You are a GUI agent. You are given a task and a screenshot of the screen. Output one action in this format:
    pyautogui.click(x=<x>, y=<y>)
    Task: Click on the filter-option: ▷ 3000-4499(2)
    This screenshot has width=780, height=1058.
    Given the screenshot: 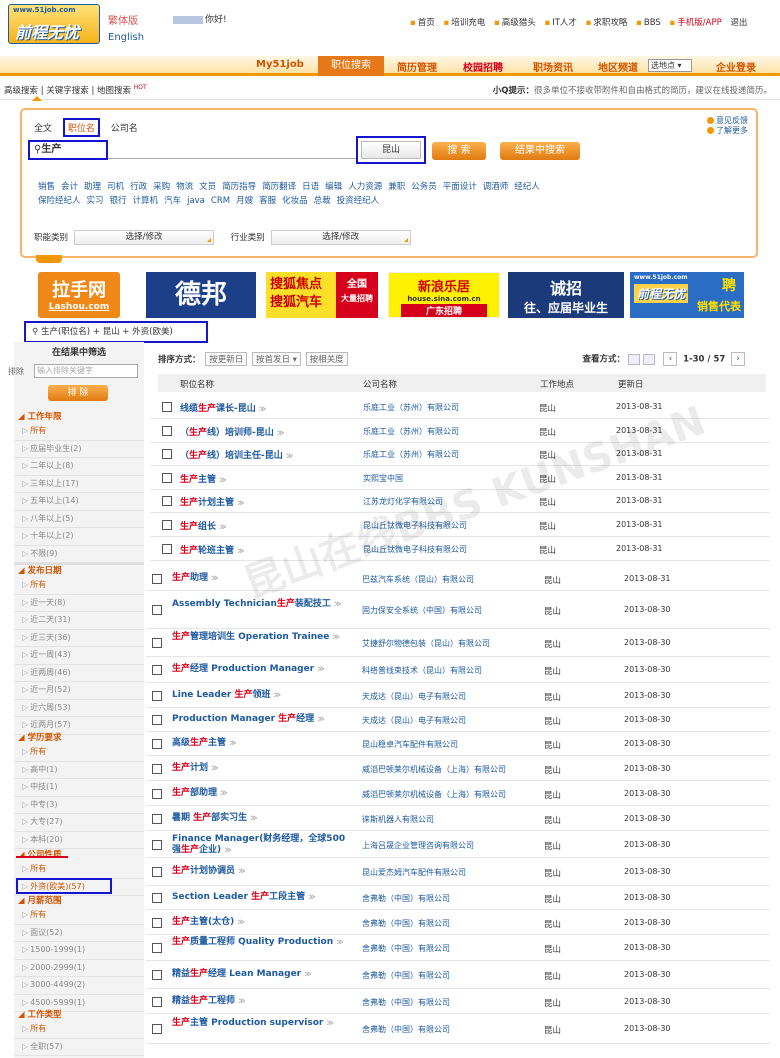 What is the action you would take?
    pyautogui.click(x=79, y=986)
    